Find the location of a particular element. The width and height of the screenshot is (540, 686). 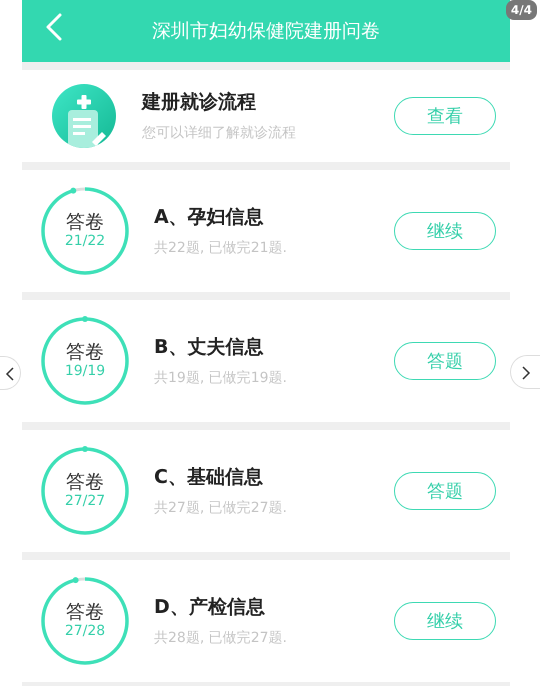

previous-button is located at coordinates (10, 373).